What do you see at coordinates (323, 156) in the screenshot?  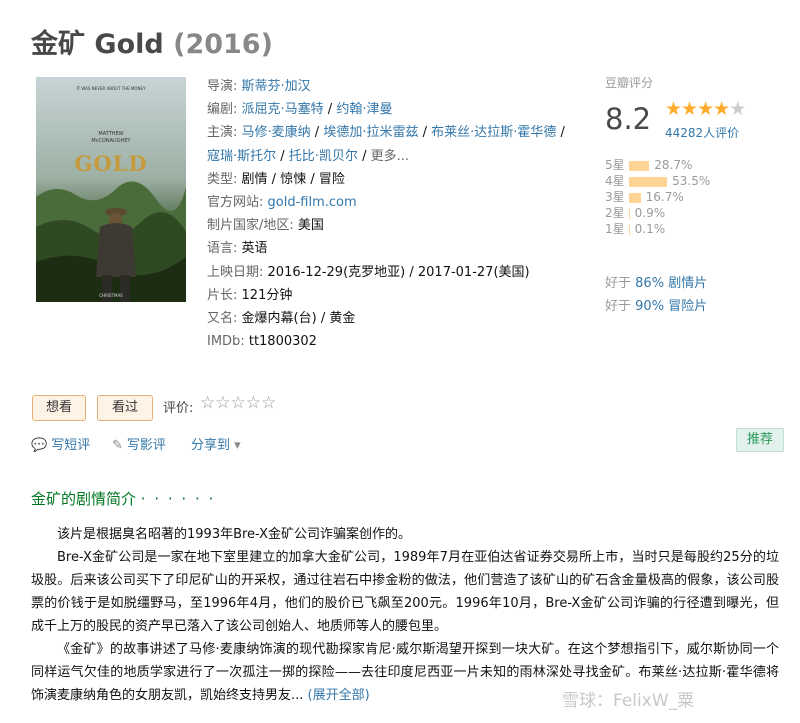 I see `cast-link-5: 托比·凯贝尔` at bounding box center [323, 156].